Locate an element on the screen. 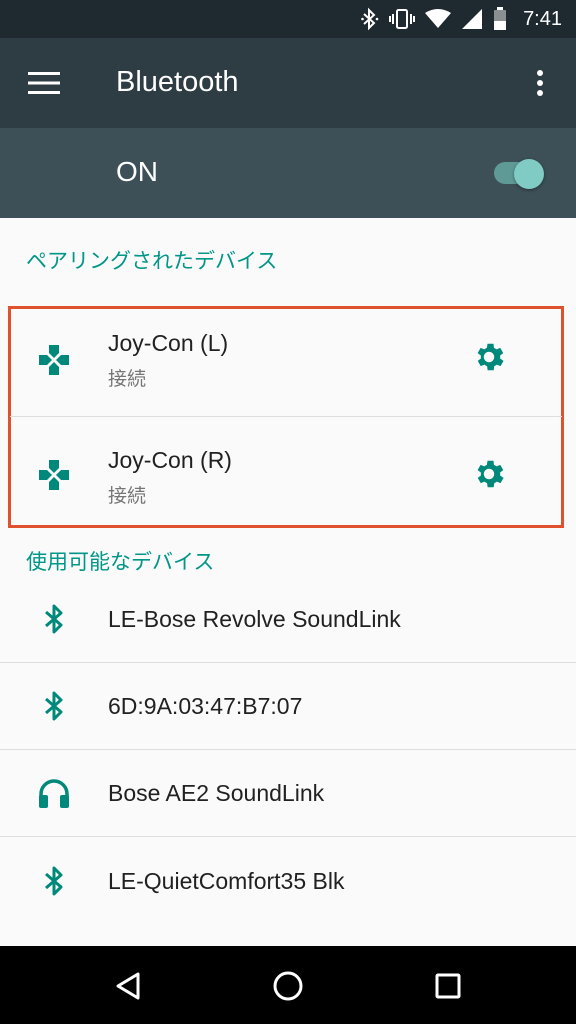 This screenshot has height=1024, width=576. page-title: Bluetooth is located at coordinates (177, 82).